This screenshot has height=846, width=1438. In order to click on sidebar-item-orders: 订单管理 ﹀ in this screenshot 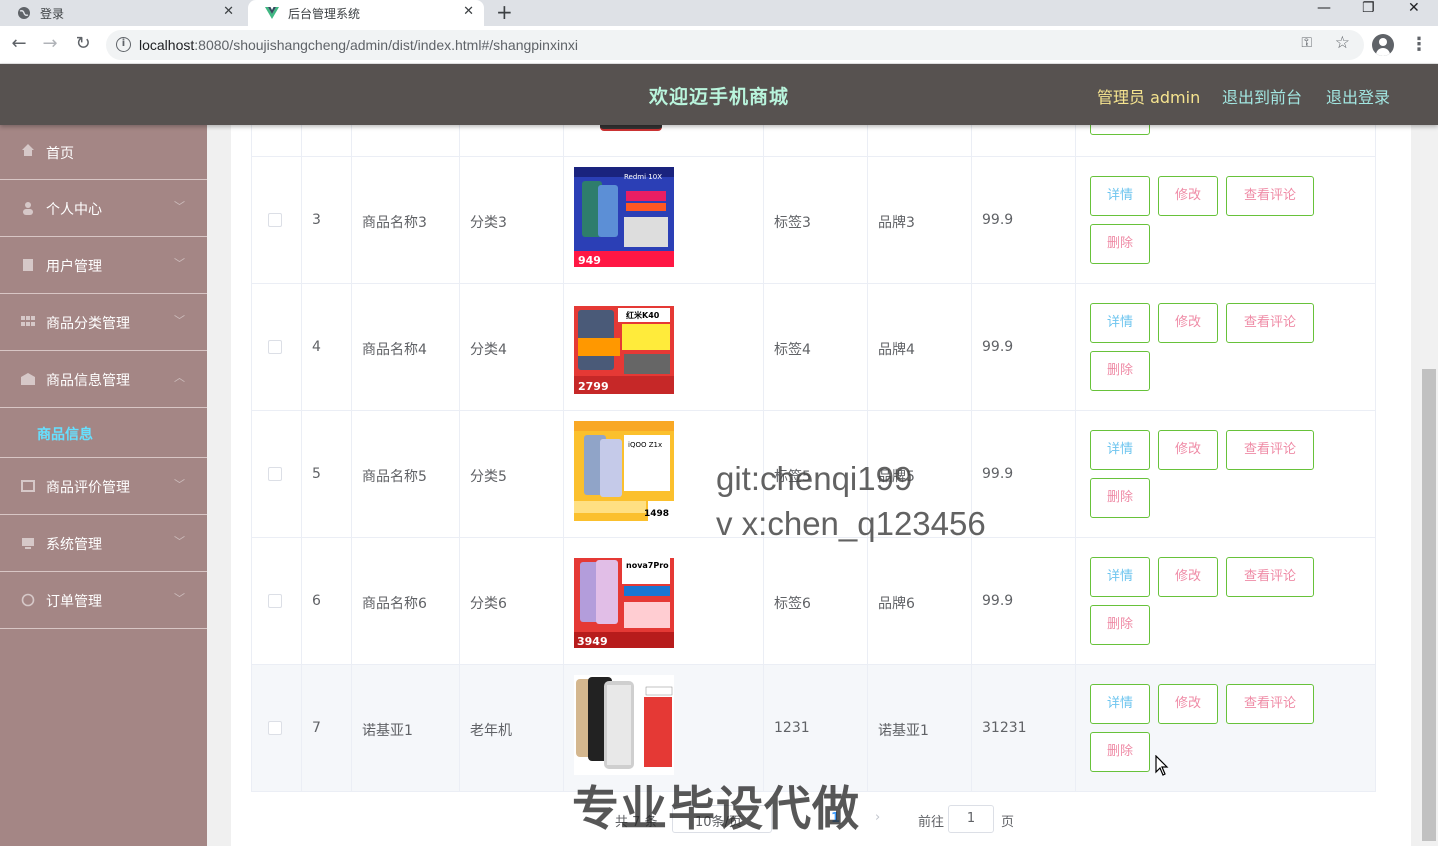, I will do `click(103, 600)`.